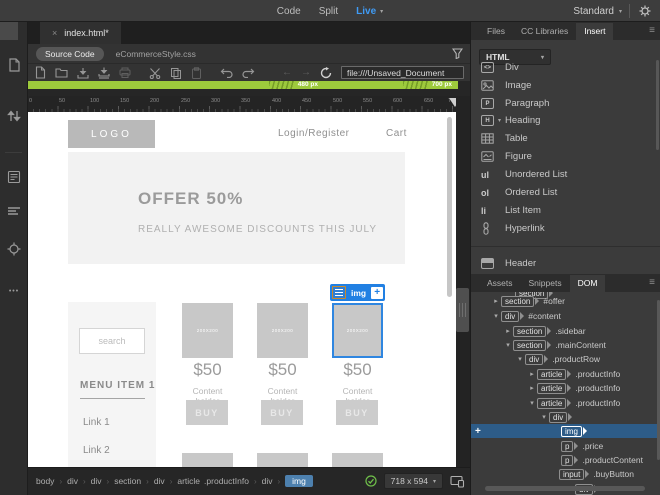 This screenshot has width=660, height=495. Describe the element at coordinates (14, 211) in the screenshot. I see `format-lines-icon` at that location.